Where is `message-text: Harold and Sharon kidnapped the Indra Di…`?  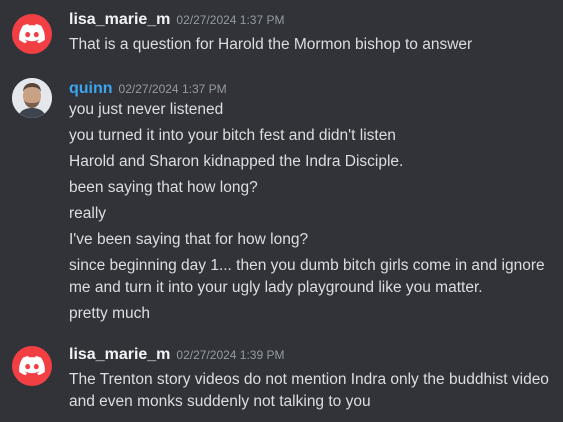 message-text: Harold and Sharon kidnapped the Indra Di… is located at coordinates (236, 161).